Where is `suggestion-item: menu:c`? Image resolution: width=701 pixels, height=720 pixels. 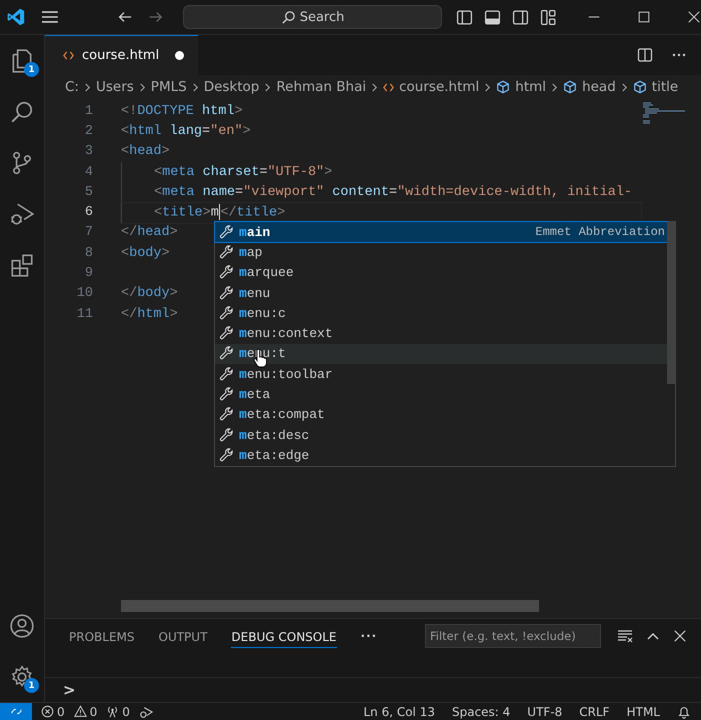
suggestion-item: menu:c is located at coordinates (441, 313).